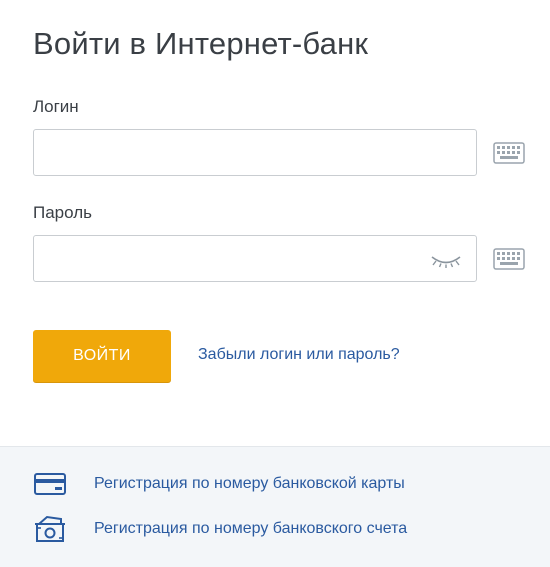 The image size is (550, 567). What do you see at coordinates (201, 43) in the screenshot?
I see `page-title: Войти в Интернет-банк` at bounding box center [201, 43].